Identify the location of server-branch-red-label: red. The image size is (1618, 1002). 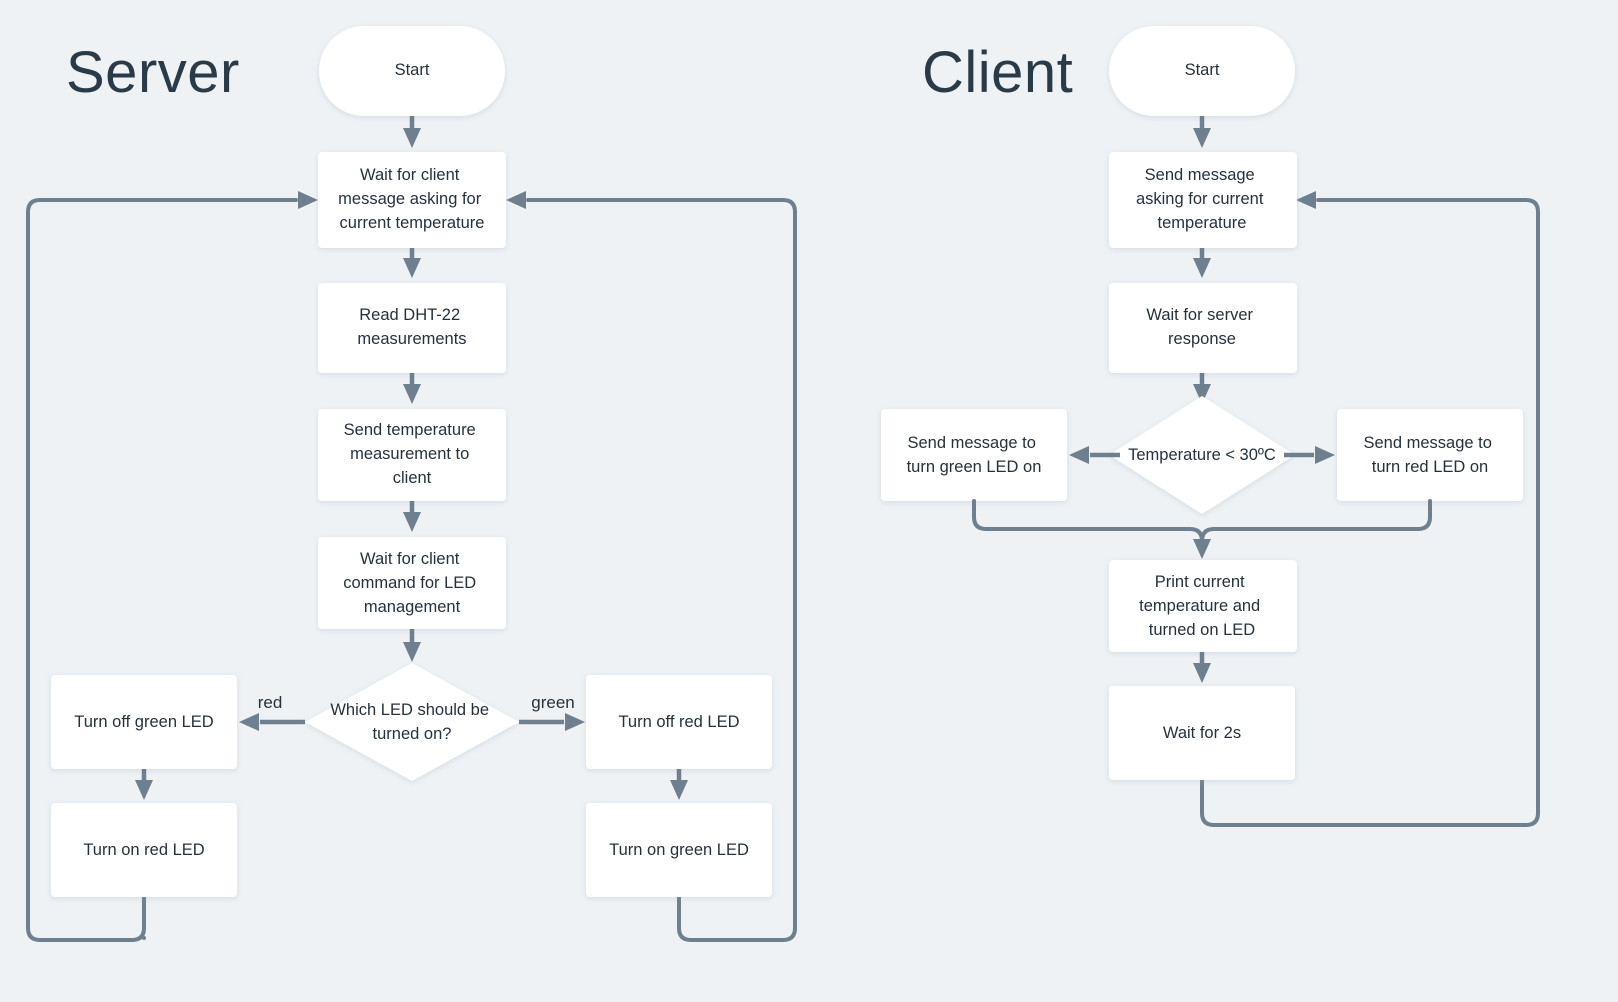
(270, 702).